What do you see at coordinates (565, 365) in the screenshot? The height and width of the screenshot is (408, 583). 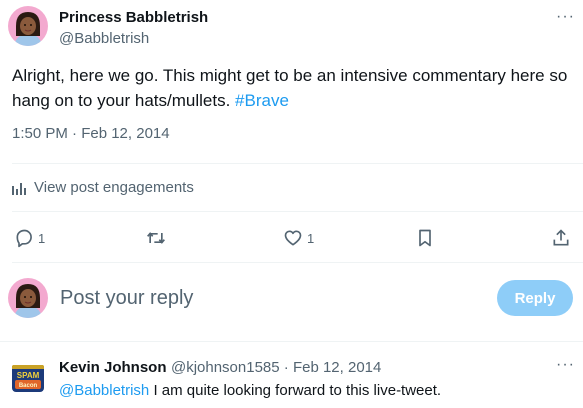 I see `reply-more-options-button: ···` at bounding box center [565, 365].